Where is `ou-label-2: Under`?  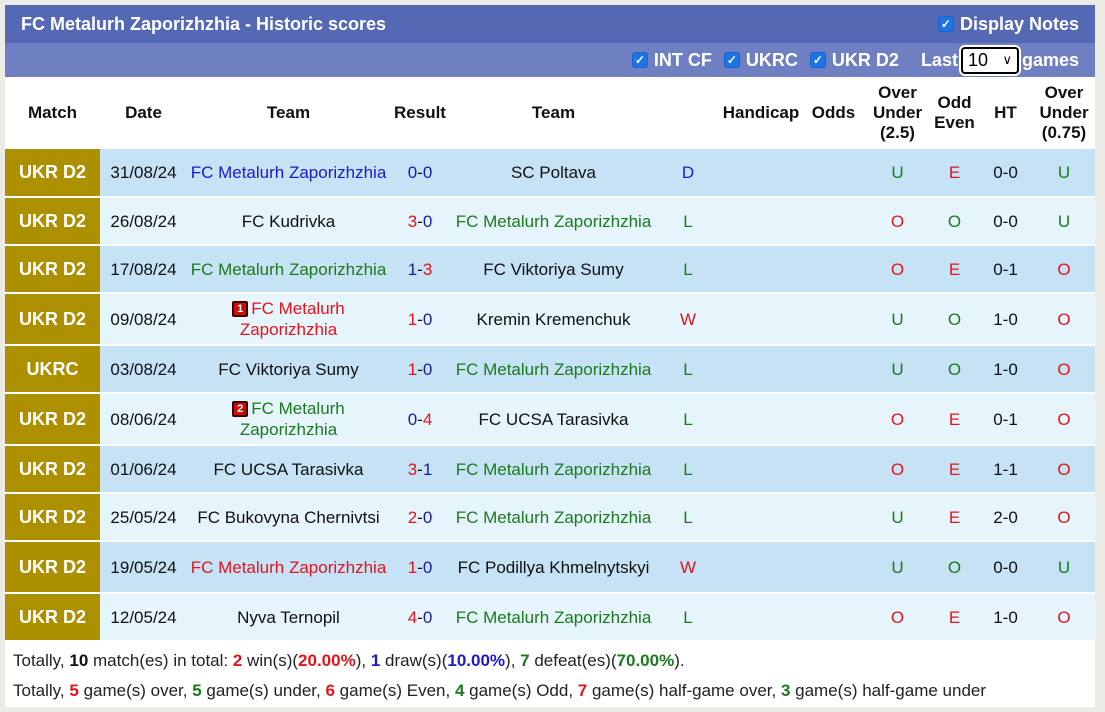 ou-label-2: Under is located at coordinates (897, 112).